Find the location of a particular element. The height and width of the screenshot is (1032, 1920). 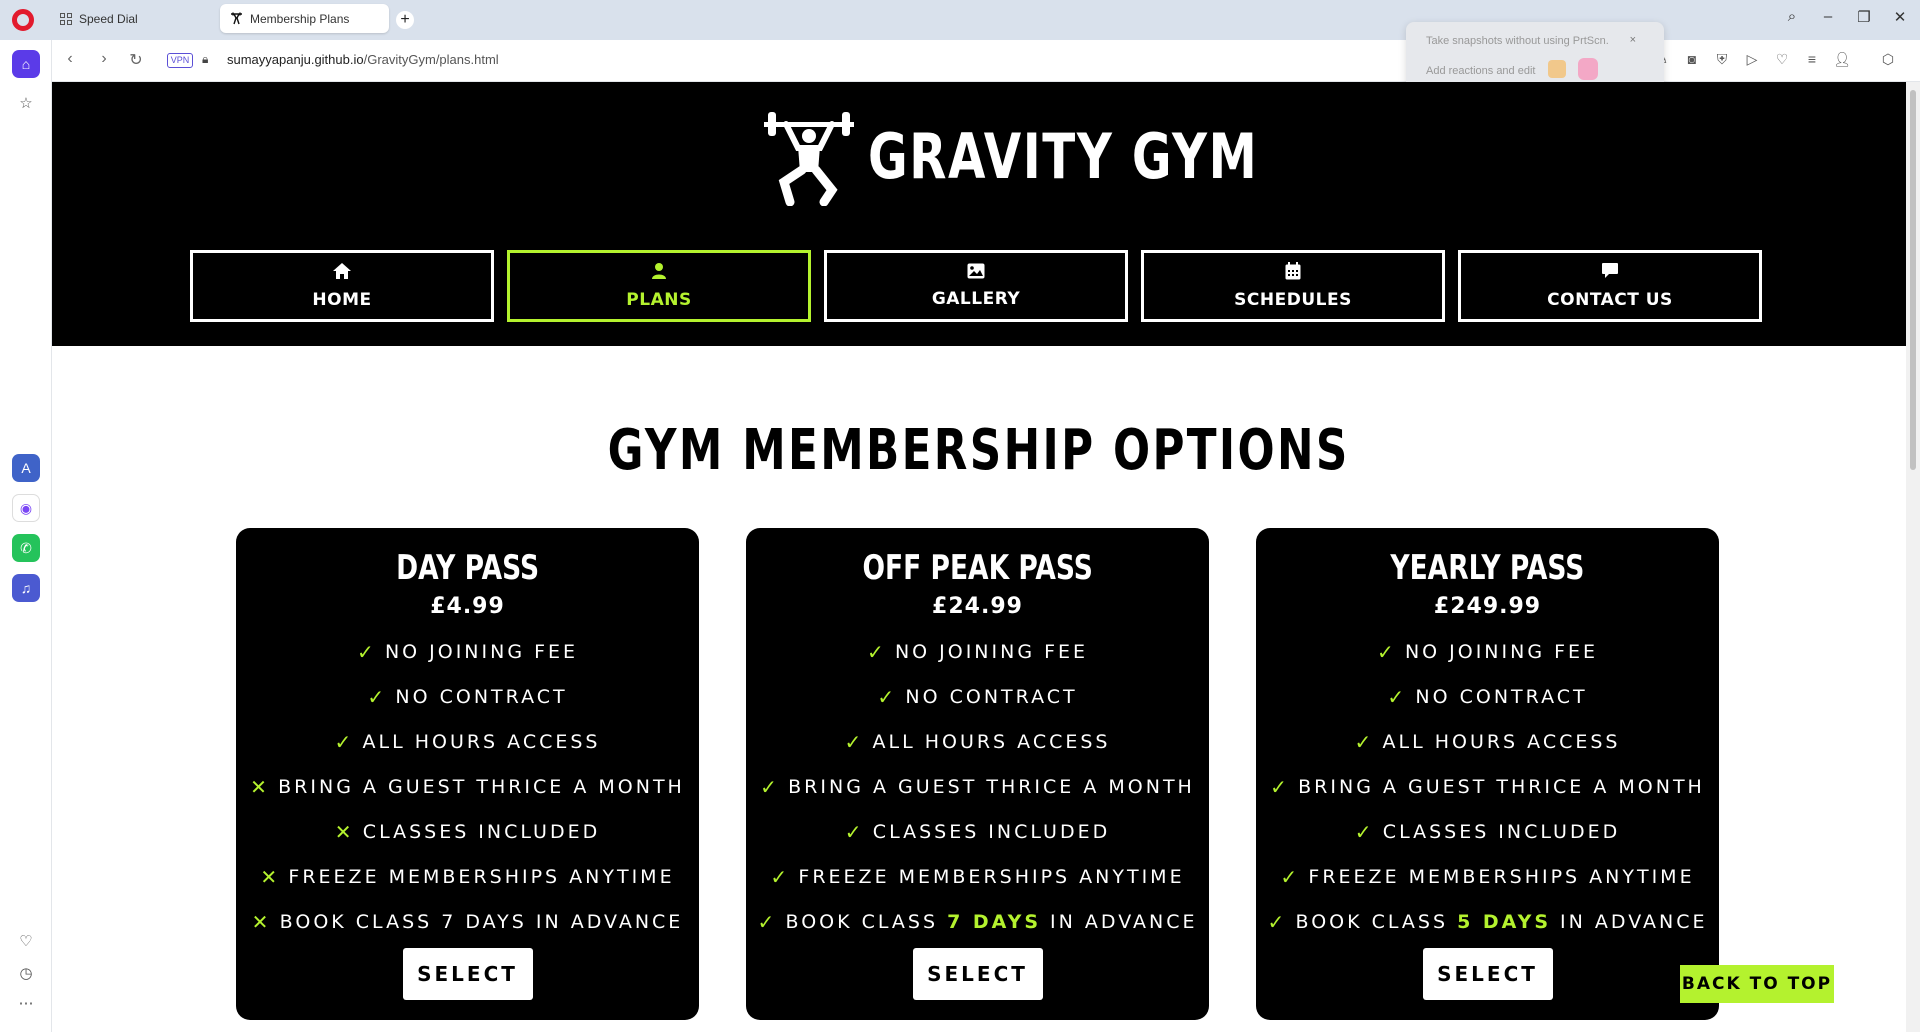

profile-icon: 👤︎ is located at coordinates (1842, 59).